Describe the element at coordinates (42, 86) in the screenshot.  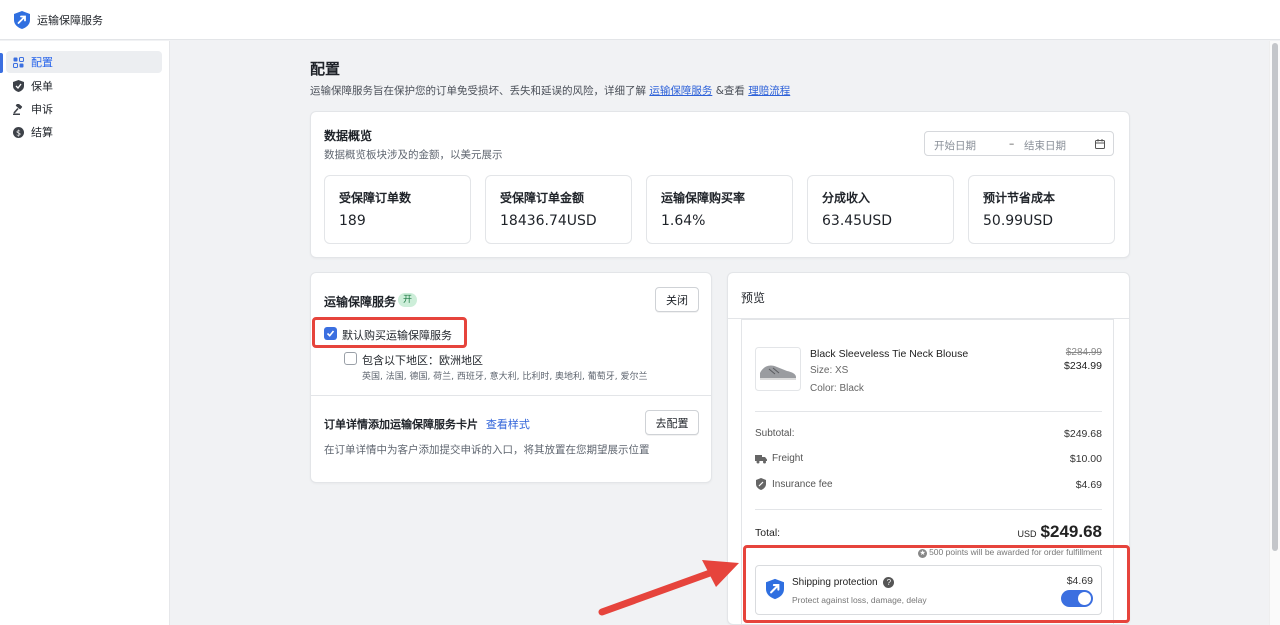
I see `sidebar-item-label: 保单` at that location.